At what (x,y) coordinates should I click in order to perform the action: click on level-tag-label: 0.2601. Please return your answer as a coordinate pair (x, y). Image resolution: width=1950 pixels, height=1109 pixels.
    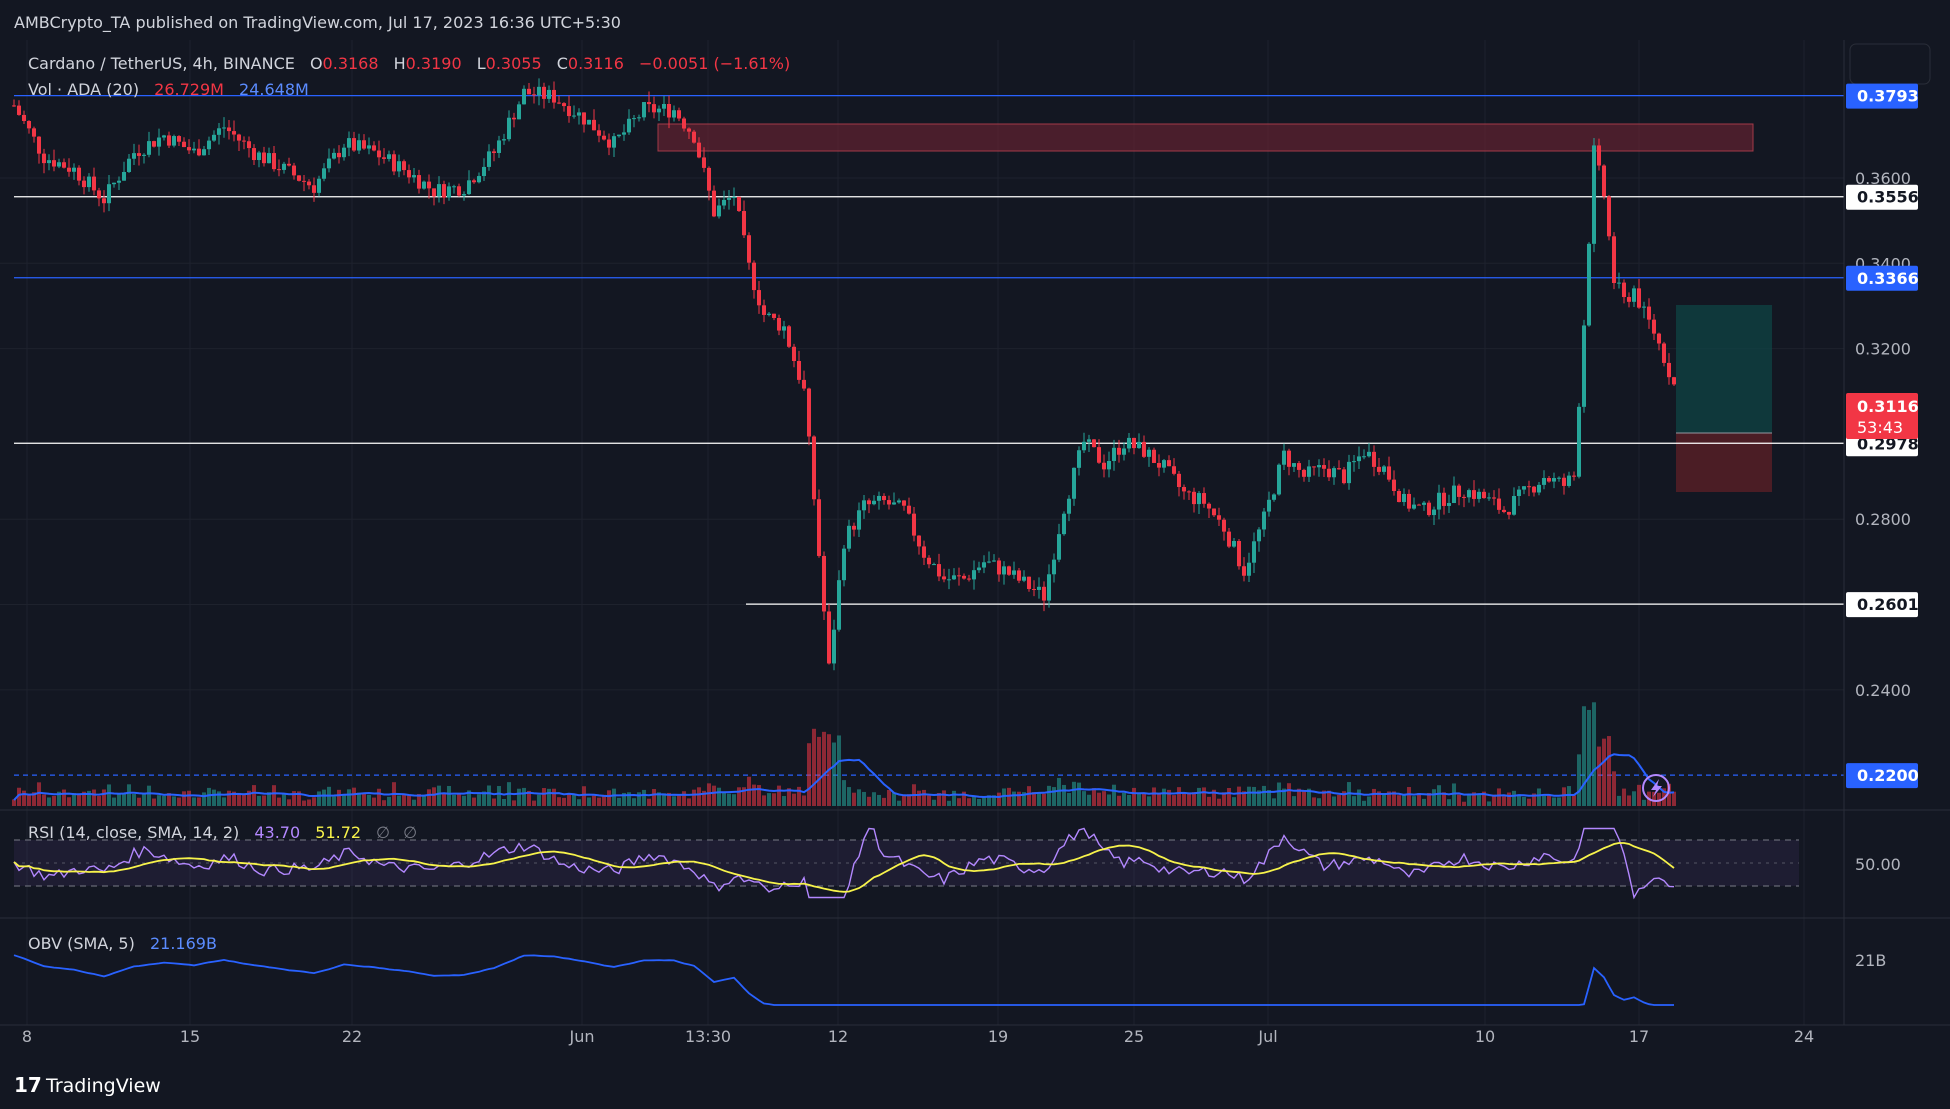
    Looking at the image, I should click on (1888, 604).